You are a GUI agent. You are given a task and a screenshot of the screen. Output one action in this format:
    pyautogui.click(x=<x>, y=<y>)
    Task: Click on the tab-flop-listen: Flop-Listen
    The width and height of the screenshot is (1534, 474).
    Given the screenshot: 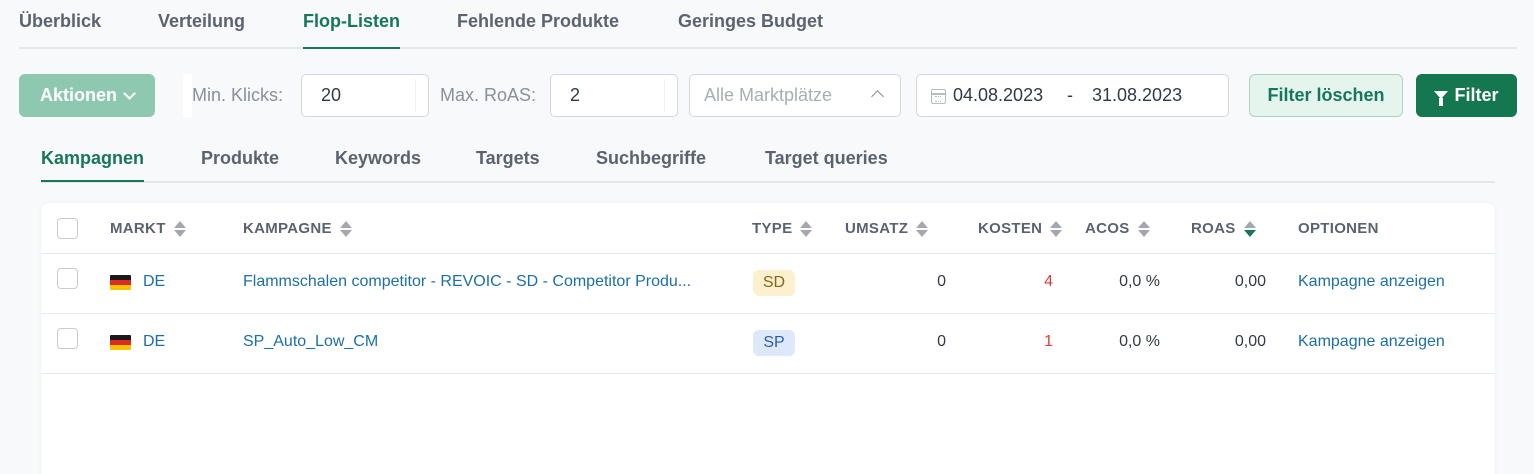 What is the action you would take?
    pyautogui.click(x=351, y=30)
    